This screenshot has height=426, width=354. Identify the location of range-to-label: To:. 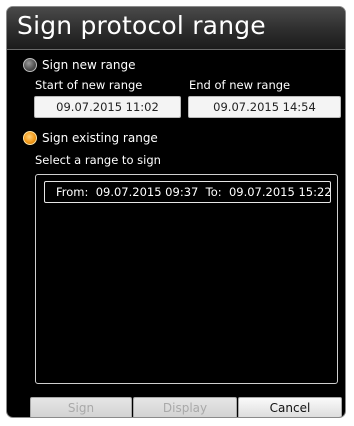
(213, 192).